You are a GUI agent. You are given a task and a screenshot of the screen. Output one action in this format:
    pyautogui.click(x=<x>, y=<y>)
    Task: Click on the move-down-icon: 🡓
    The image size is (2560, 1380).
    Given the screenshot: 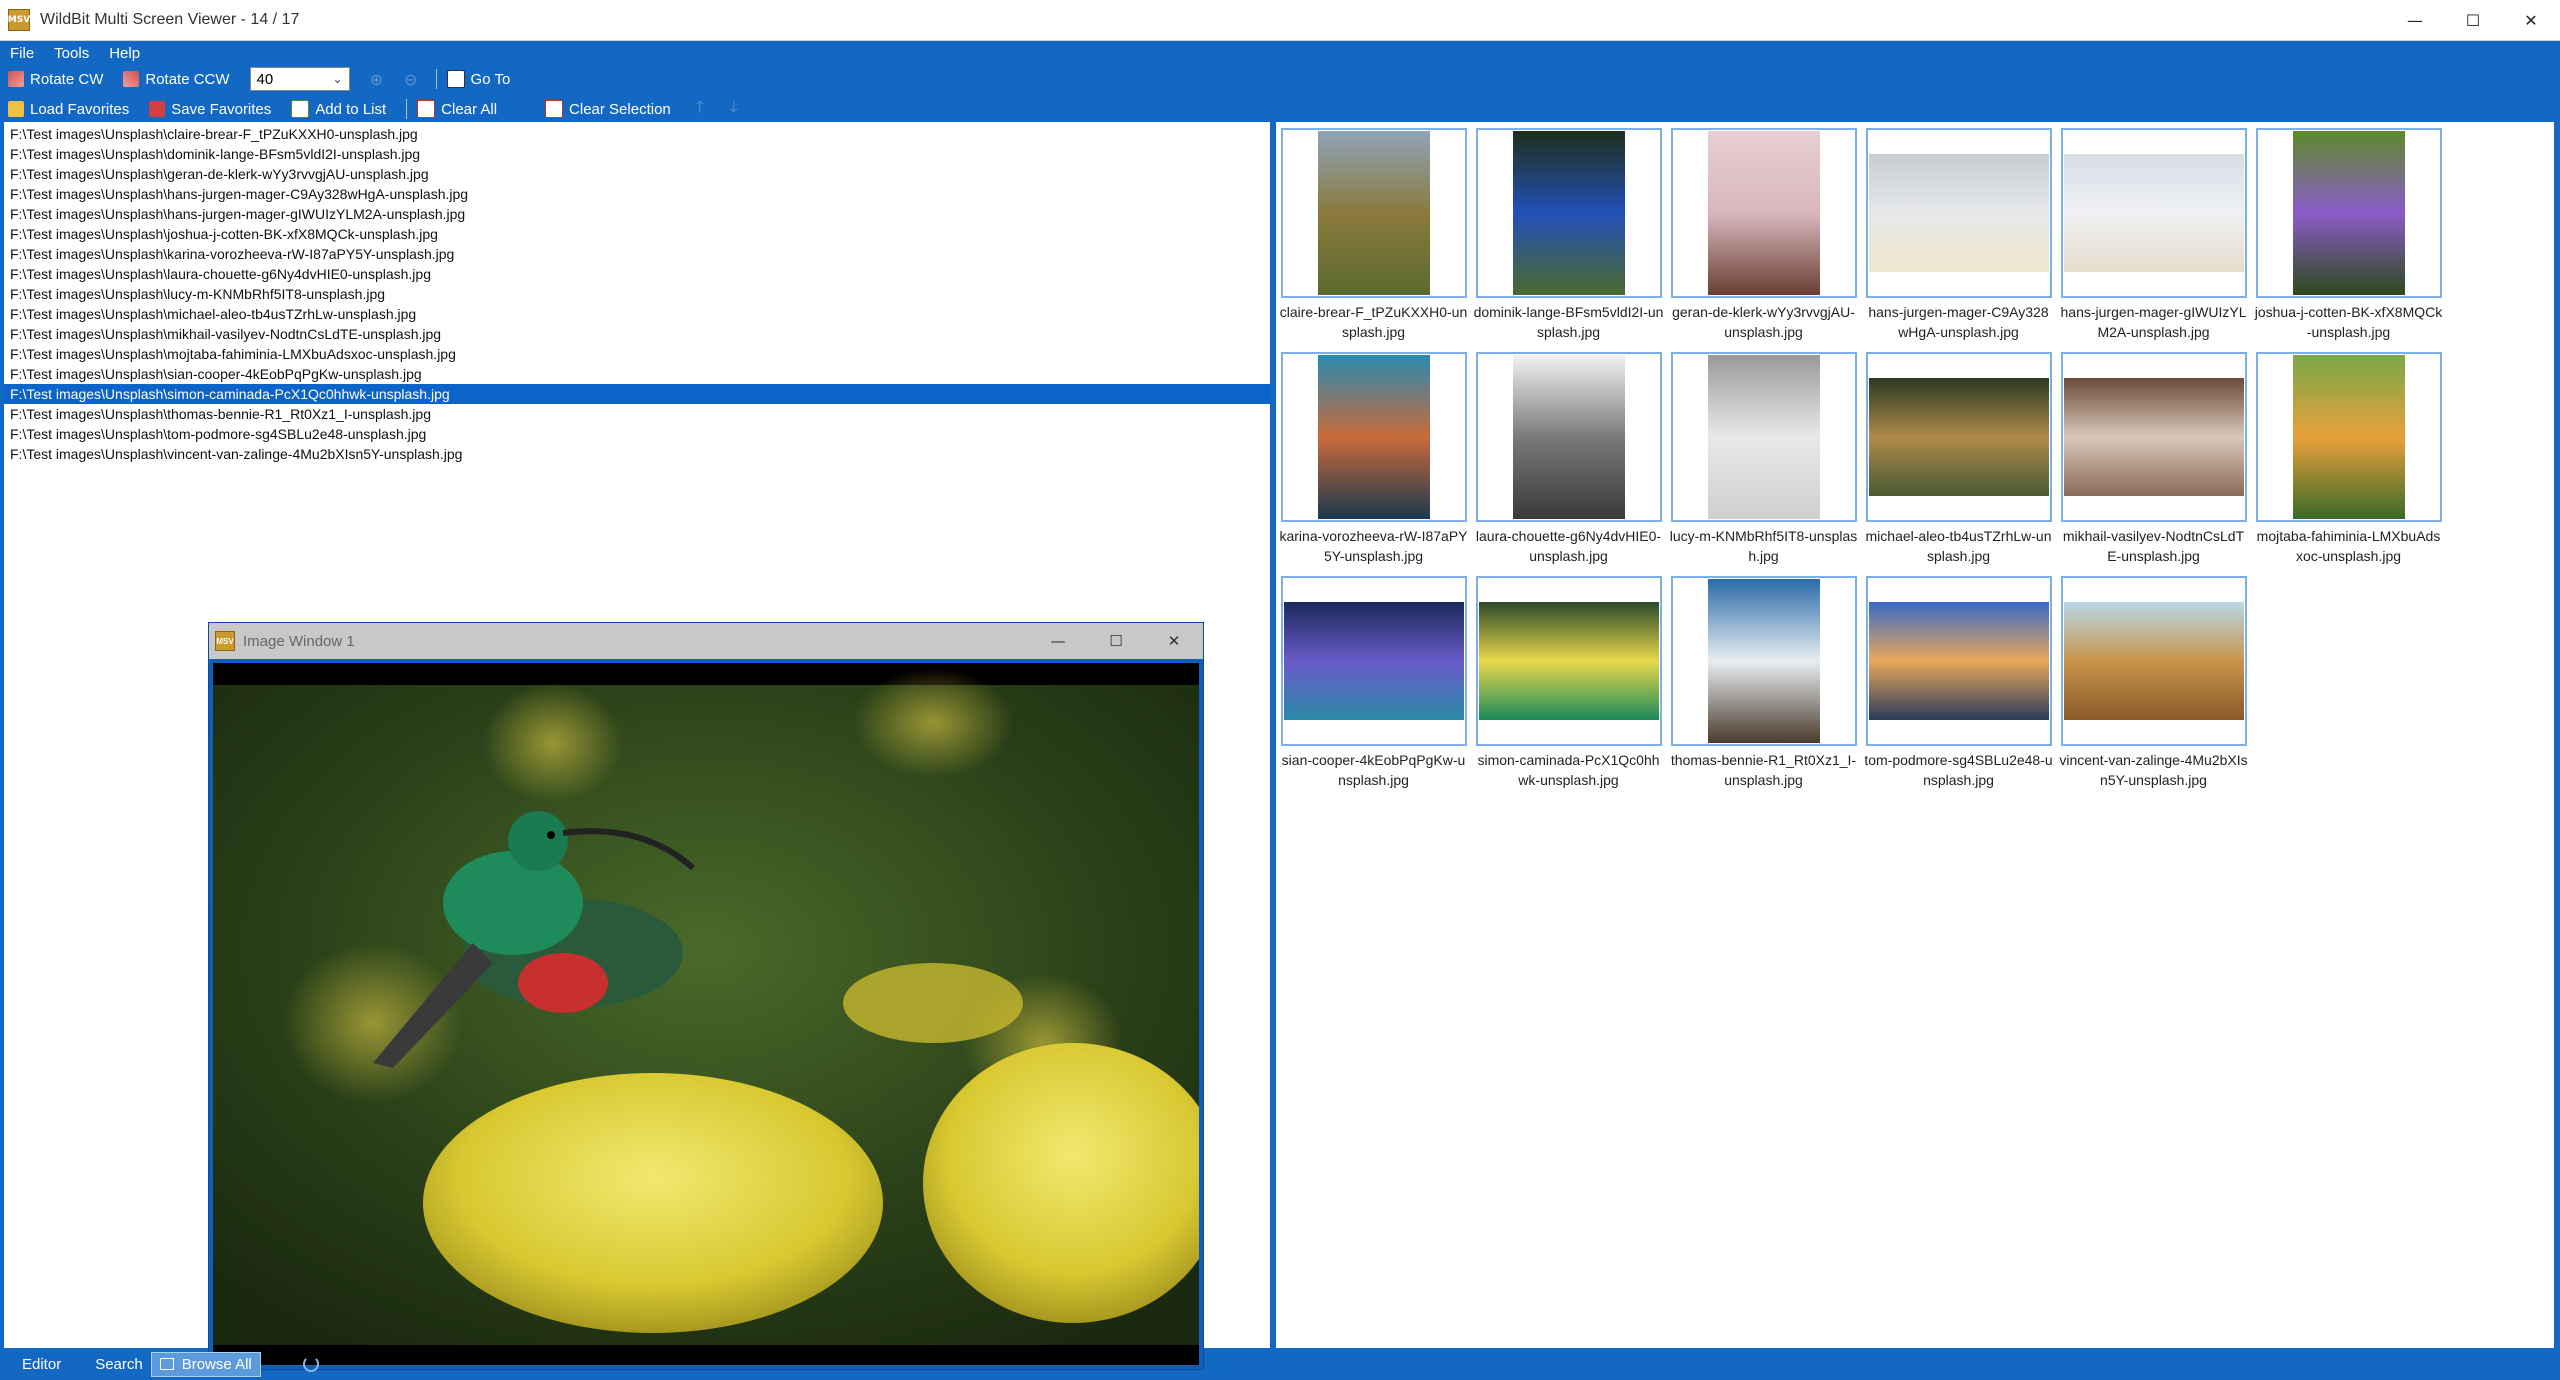 What is the action you would take?
    pyautogui.click(x=734, y=107)
    